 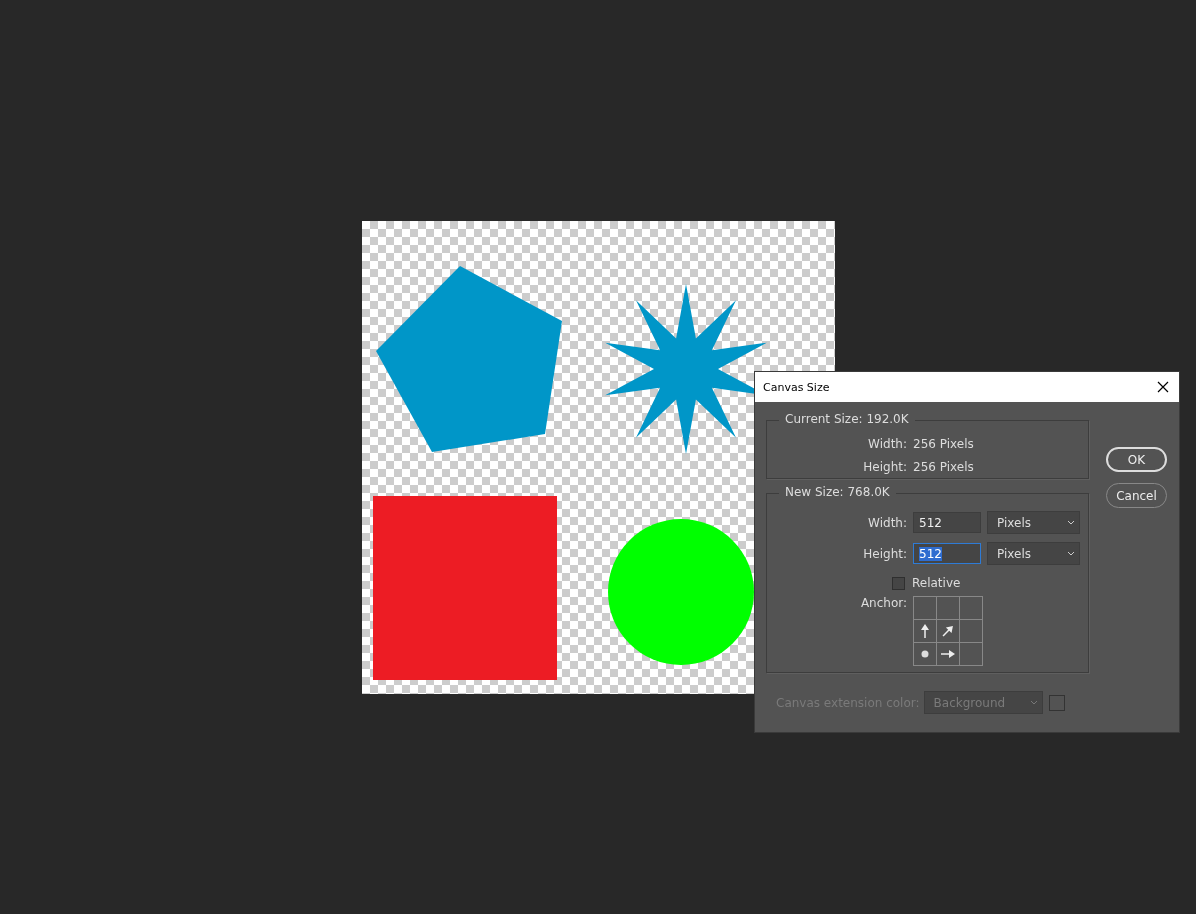 What do you see at coordinates (796, 387) in the screenshot?
I see `dialog-title: Canvas Size` at bounding box center [796, 387].